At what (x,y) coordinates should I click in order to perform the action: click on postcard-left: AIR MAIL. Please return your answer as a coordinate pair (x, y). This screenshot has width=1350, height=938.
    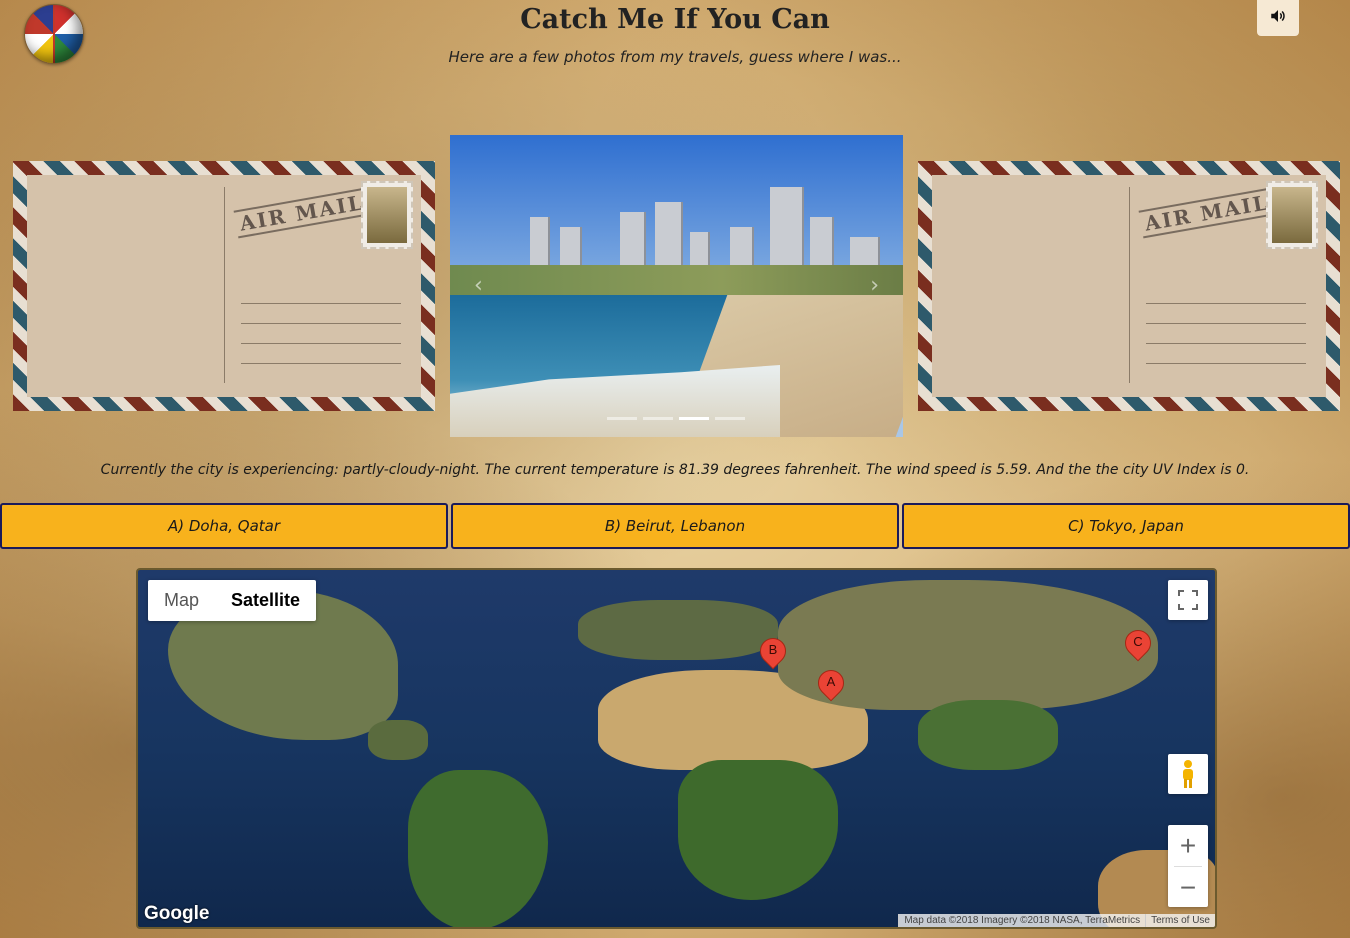
    Looking at the image, I should click on (224, 286).